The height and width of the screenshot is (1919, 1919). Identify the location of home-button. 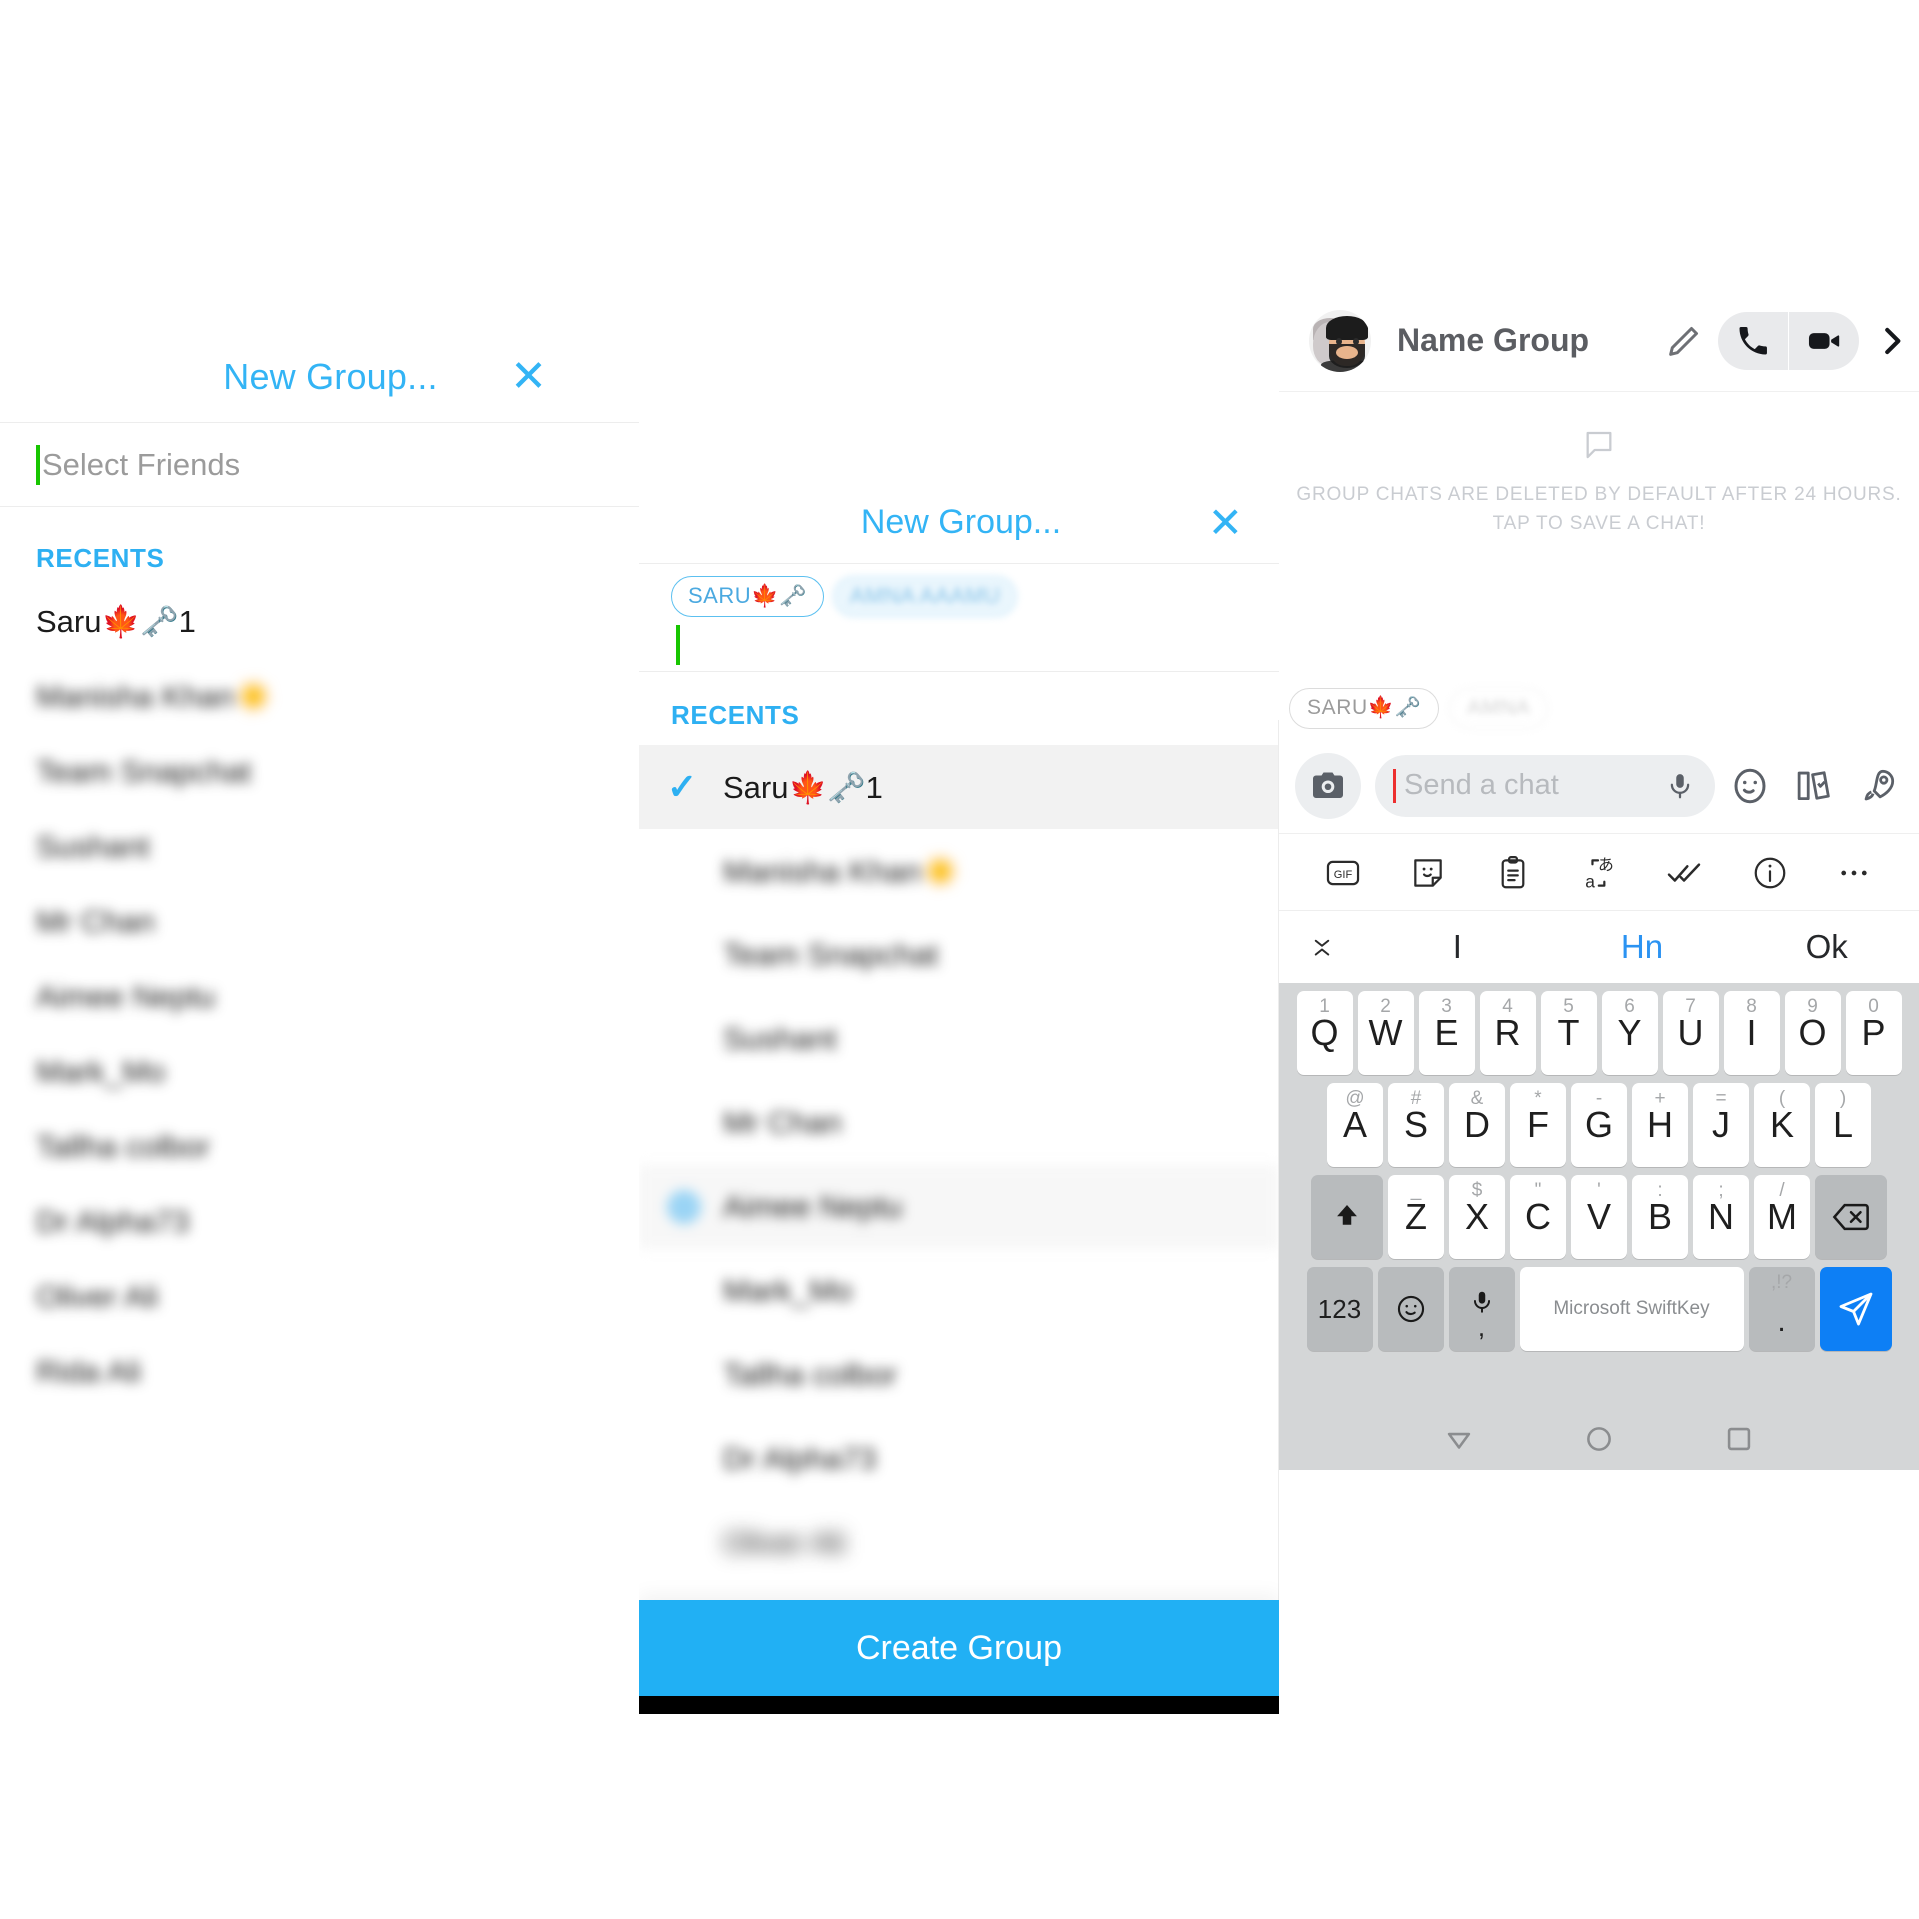
(1599, 1439).